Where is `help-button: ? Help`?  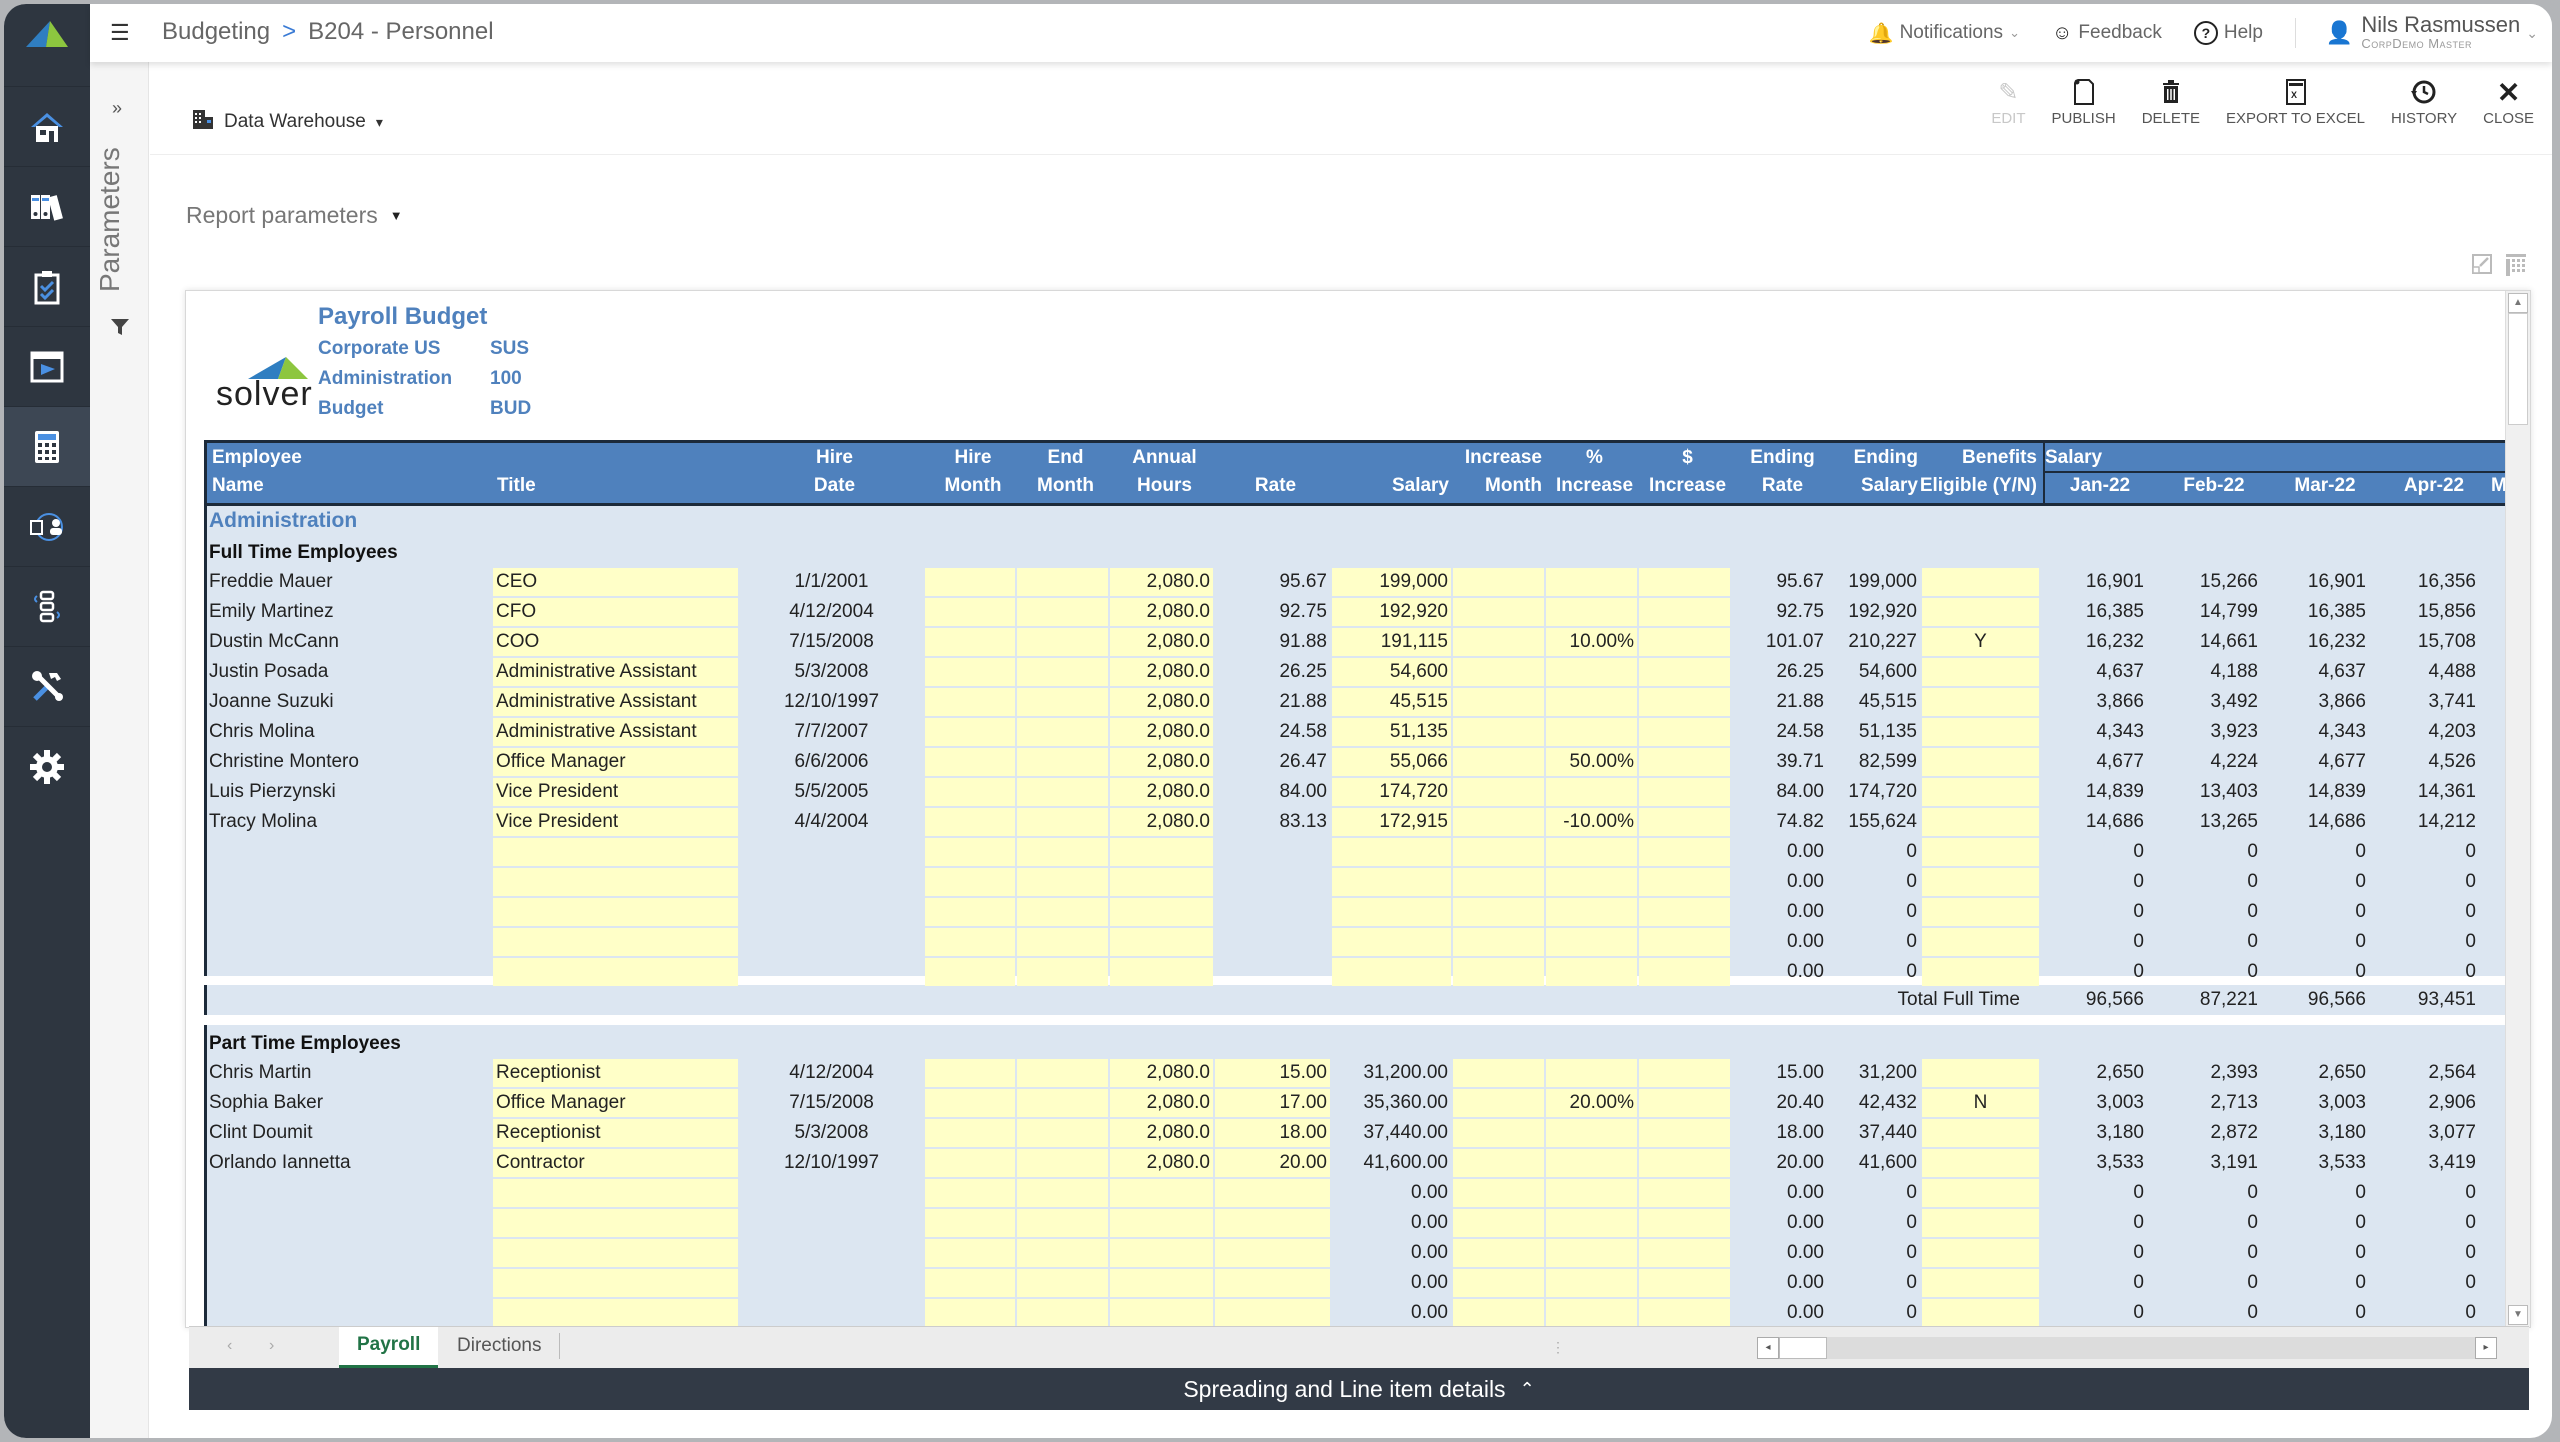
help-button: ? Help is located at coordinates (2228, 33).